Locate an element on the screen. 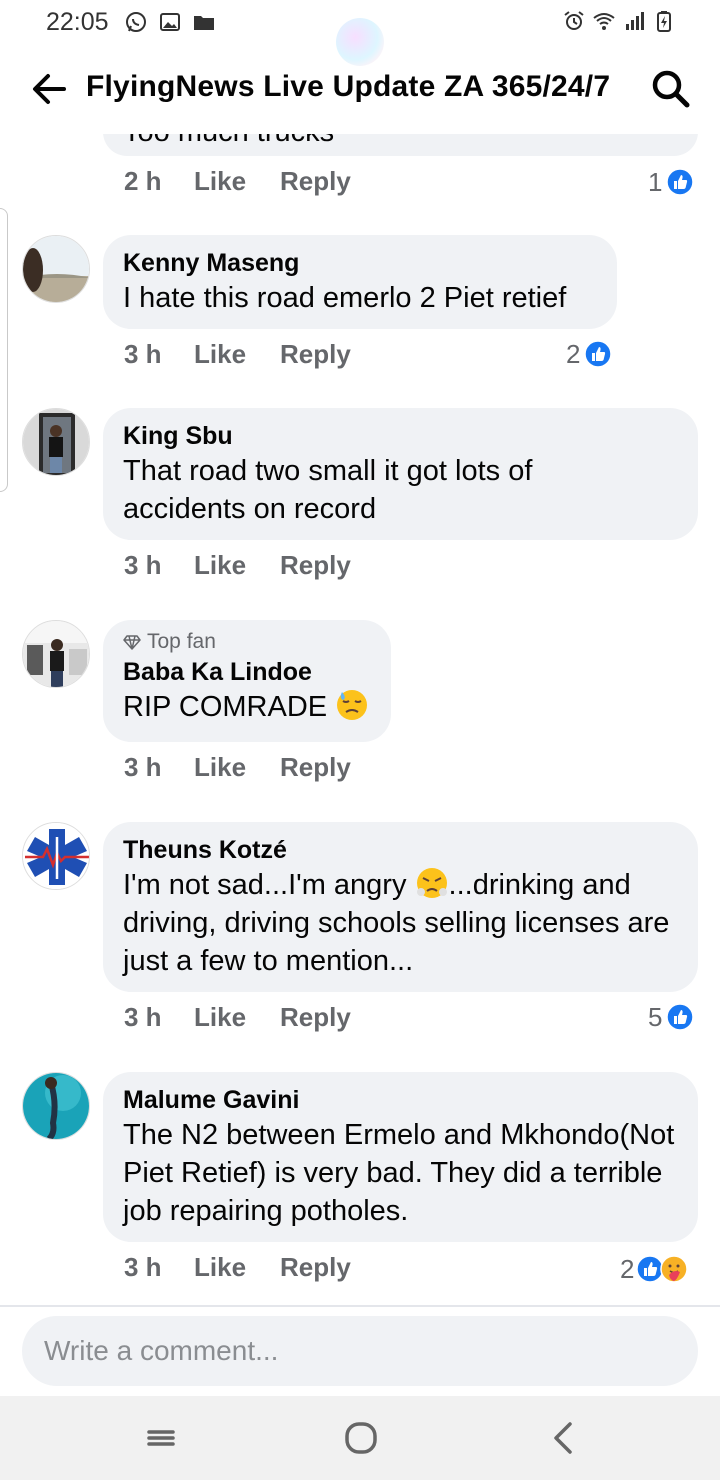 The width and height of the screenshot is (720, 1480). system-navbar is located at coordinates (360, 1438).